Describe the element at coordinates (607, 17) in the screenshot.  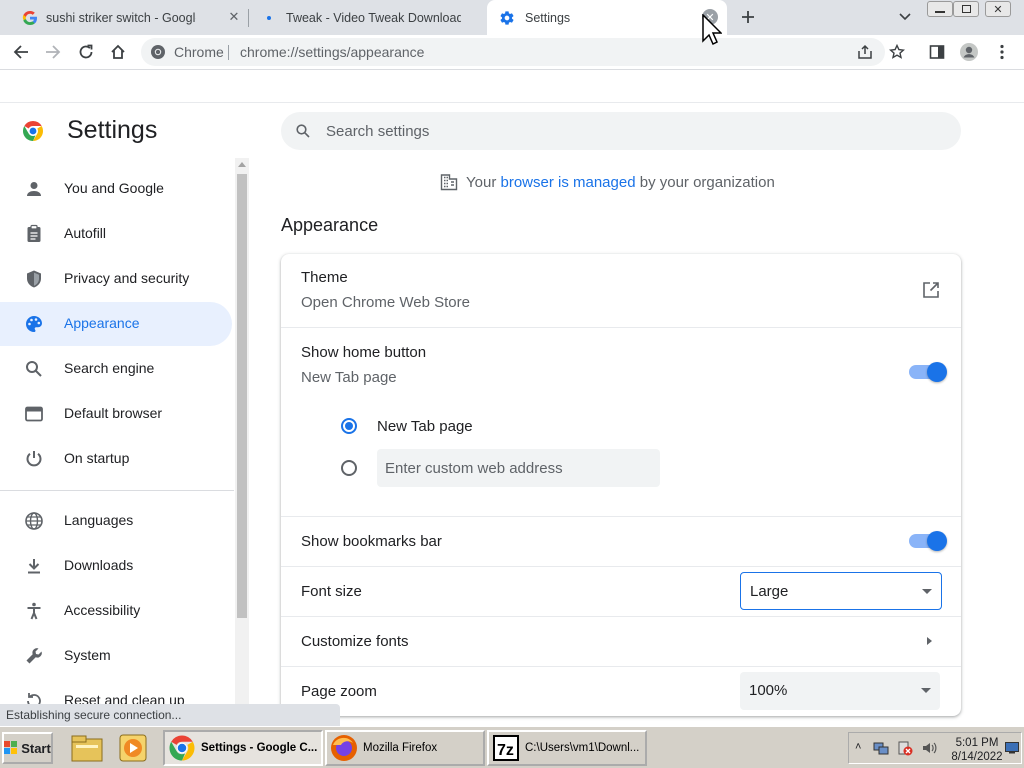
I see `tab-settings: Settings ✕` at that location.